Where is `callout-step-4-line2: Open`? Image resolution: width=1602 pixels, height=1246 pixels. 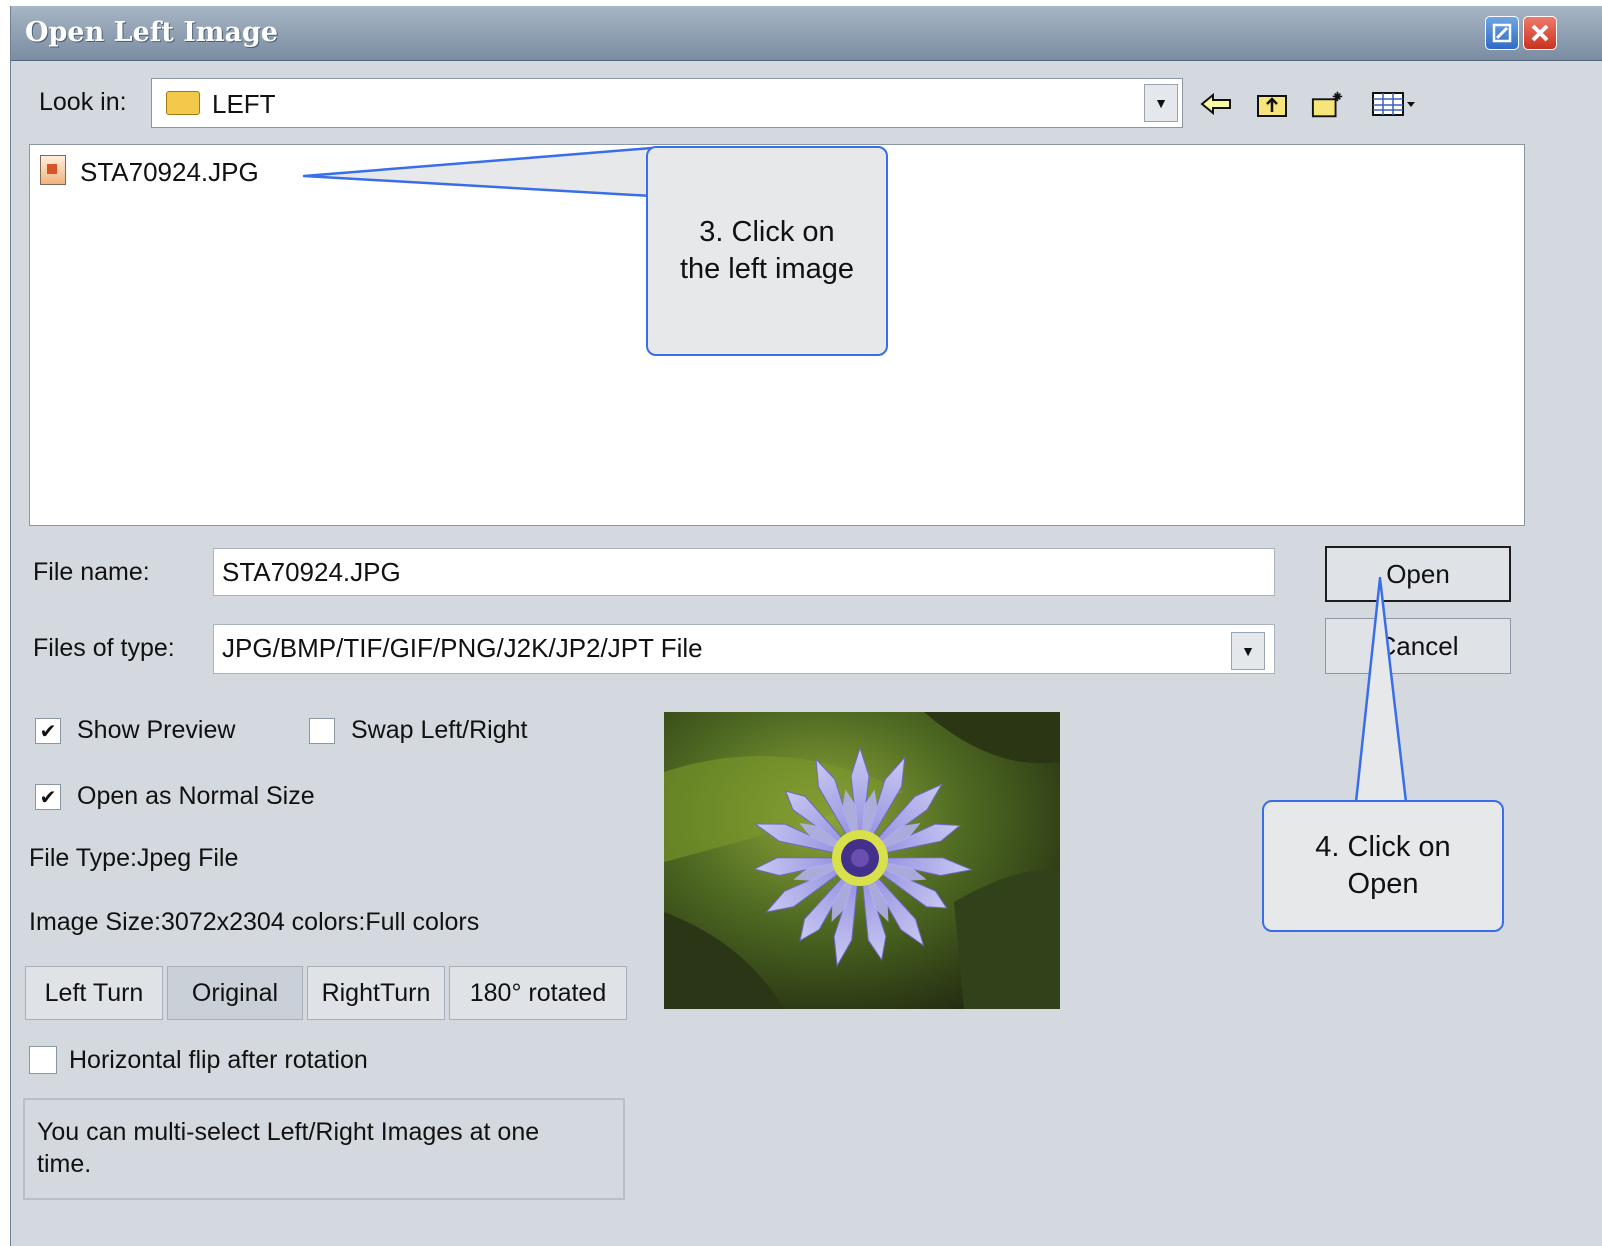
callout-step-4-line2: Open is located at coordinates (1383, 884).